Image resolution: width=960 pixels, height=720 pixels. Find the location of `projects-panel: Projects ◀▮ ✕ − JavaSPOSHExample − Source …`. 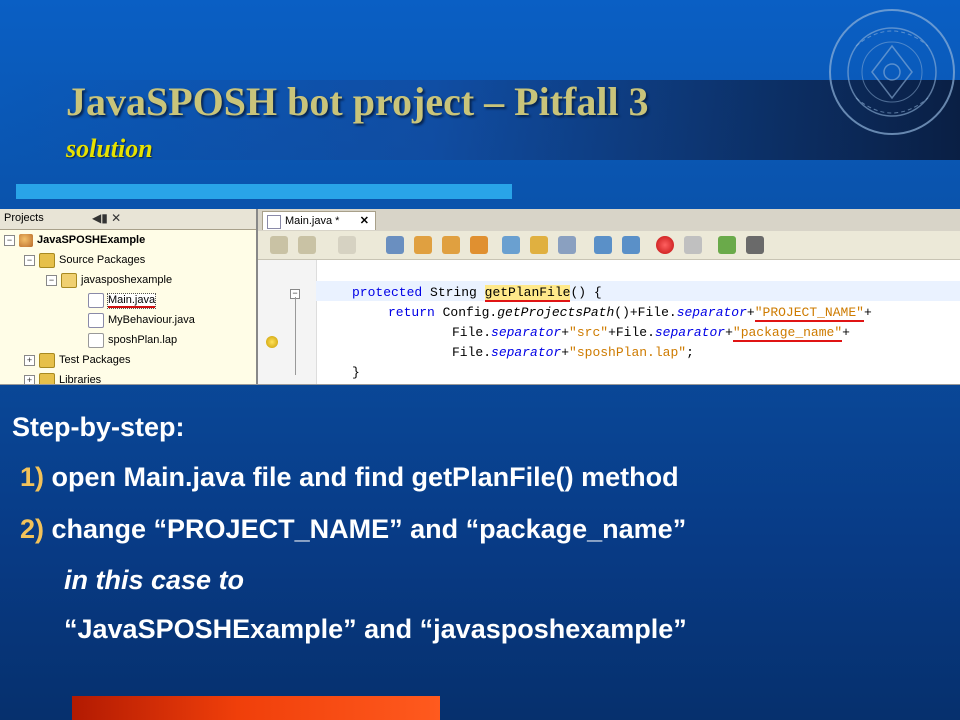

projects-panel: Projects ◀▮ ✕ − JavaSPOSHExample − Source … is located at coordinates (129, 296).